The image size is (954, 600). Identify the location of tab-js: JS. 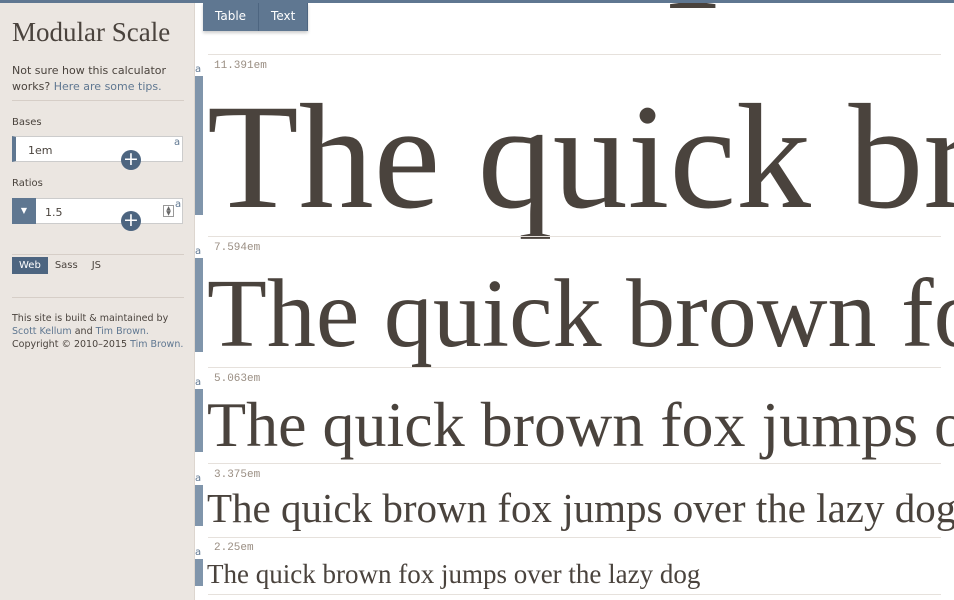
(96, 265).